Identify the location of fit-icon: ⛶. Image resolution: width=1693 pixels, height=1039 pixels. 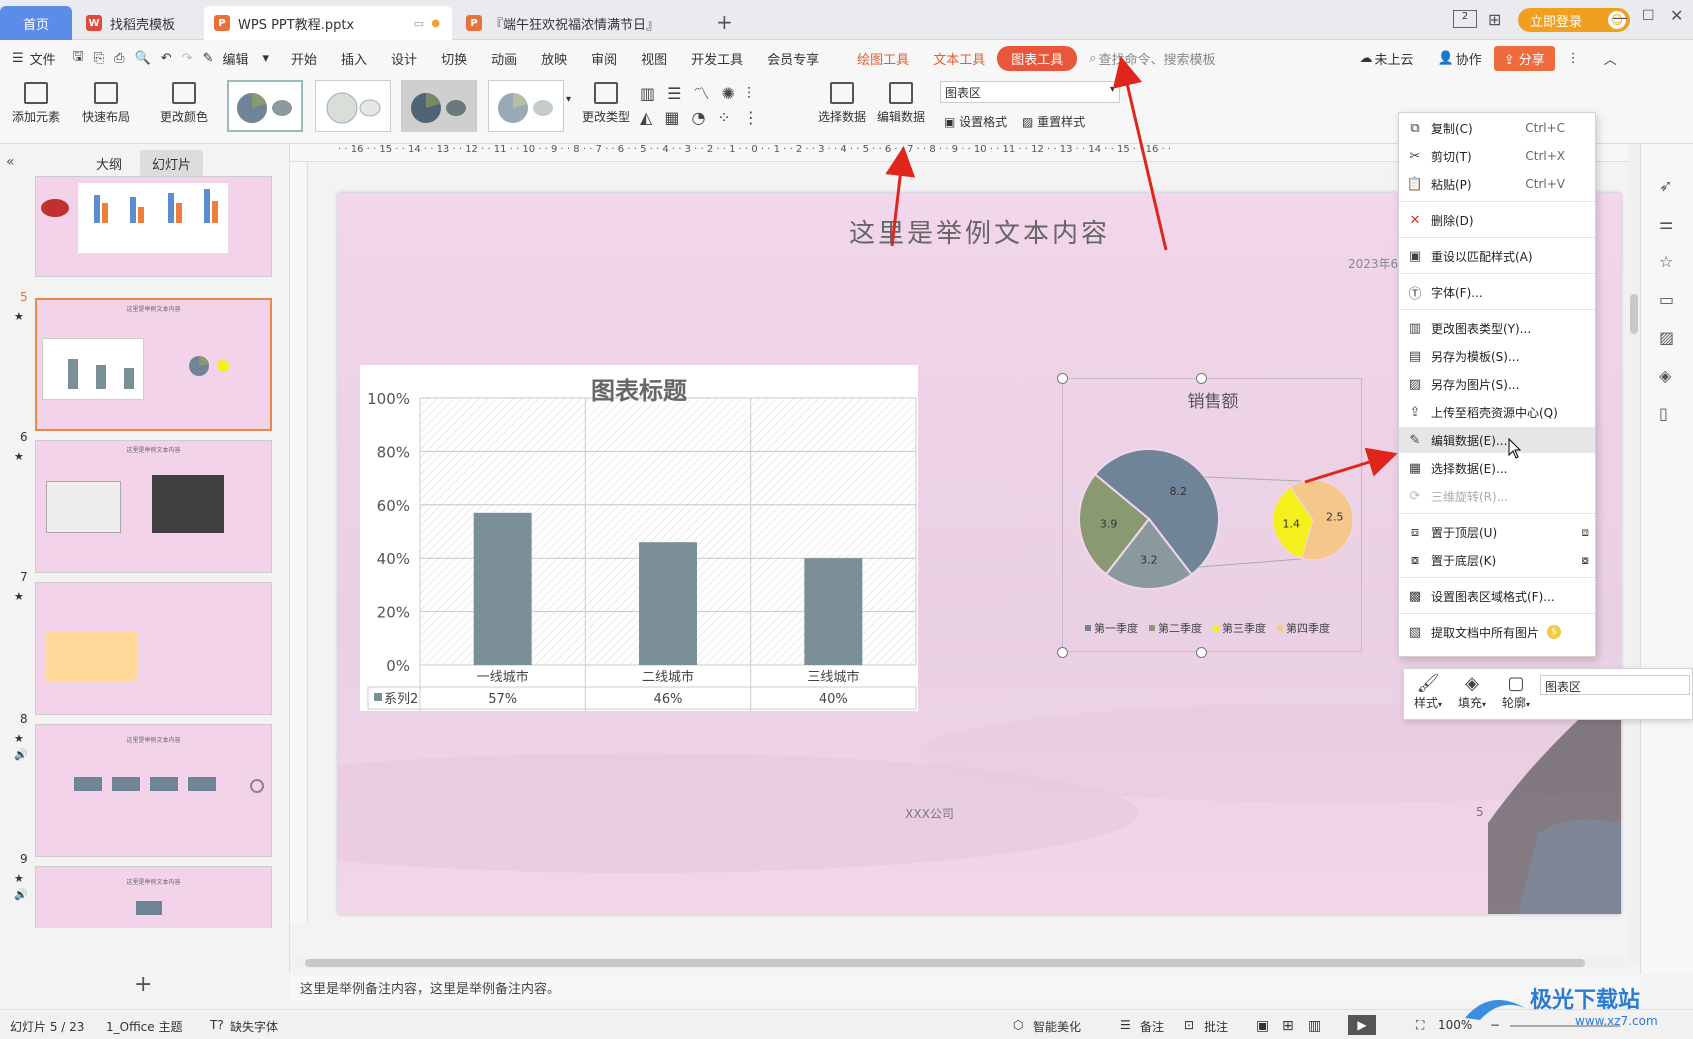
(1420, 1025).